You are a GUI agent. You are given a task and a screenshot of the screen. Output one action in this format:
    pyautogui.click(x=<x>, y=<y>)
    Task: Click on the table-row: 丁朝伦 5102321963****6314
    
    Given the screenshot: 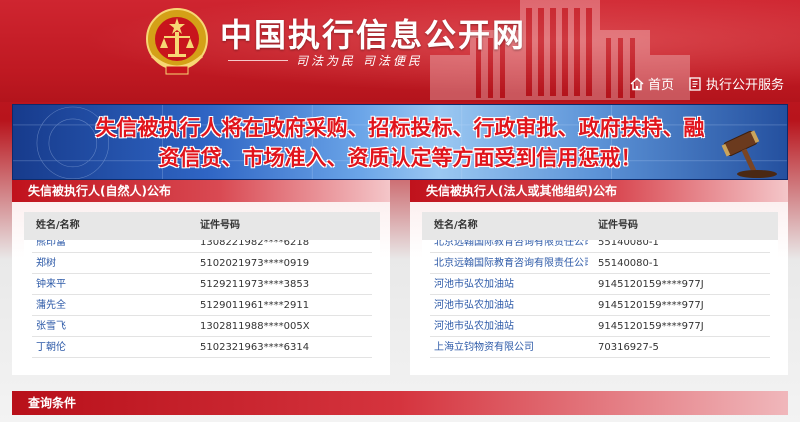 What is the action you would take?
    pyautogui.click(x=202, y=347)
    